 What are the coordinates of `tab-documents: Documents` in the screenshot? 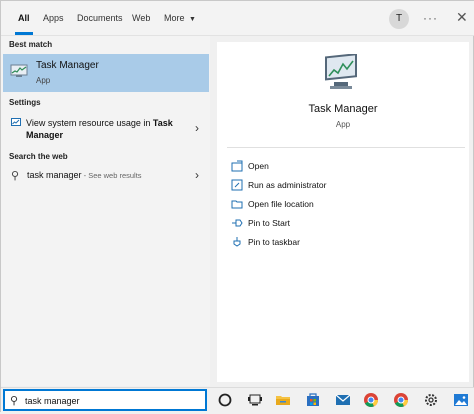 It's located at (100, 18).